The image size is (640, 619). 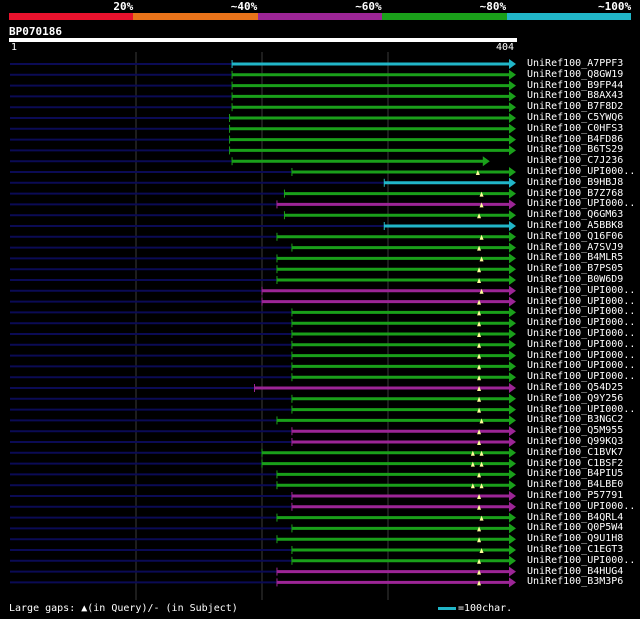 What do you see at coordinates (263, 40) in the screenshot?
I see `query-bar` at bounding box center [263, 40].